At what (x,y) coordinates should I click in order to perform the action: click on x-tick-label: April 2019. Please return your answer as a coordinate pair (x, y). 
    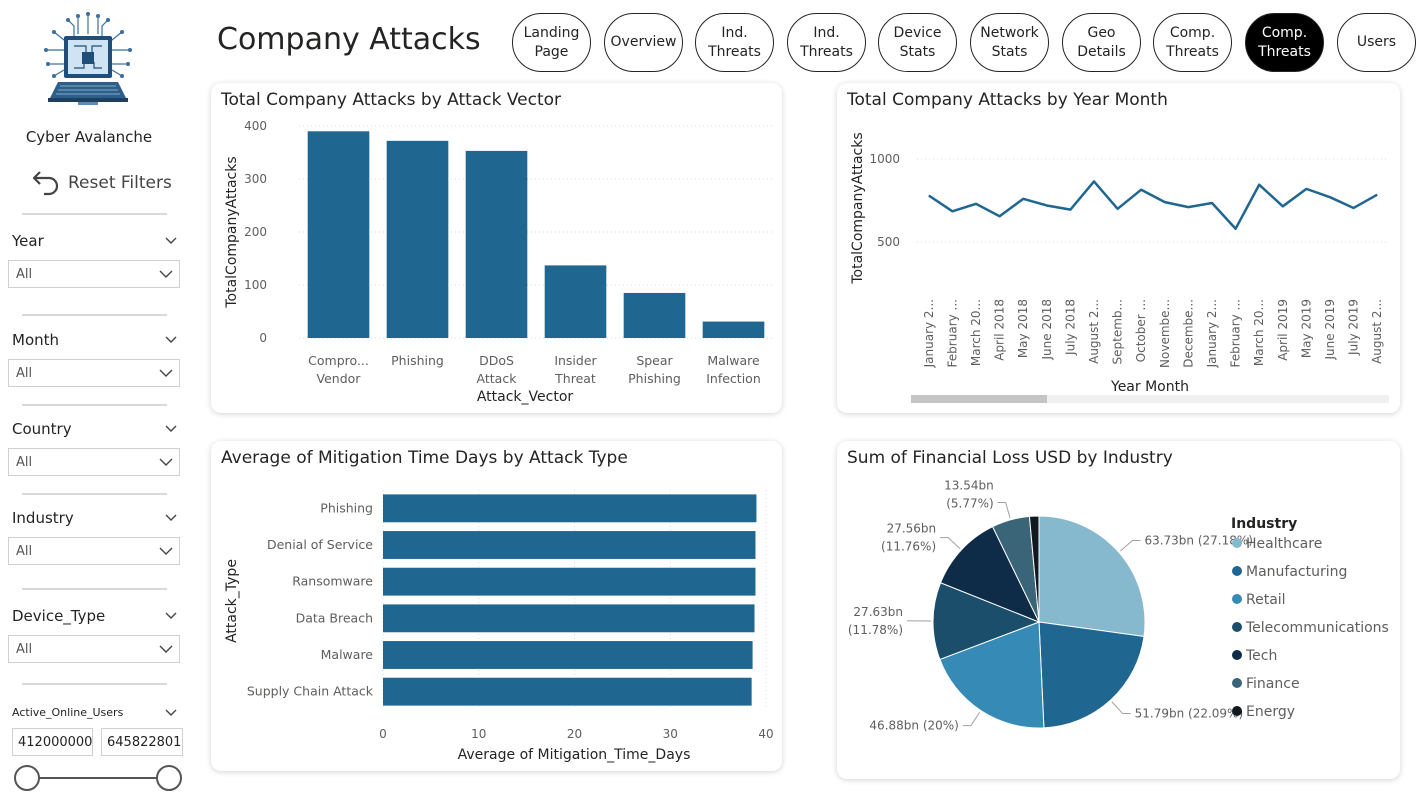
    Looking at the image, I should click on (1283, 330).